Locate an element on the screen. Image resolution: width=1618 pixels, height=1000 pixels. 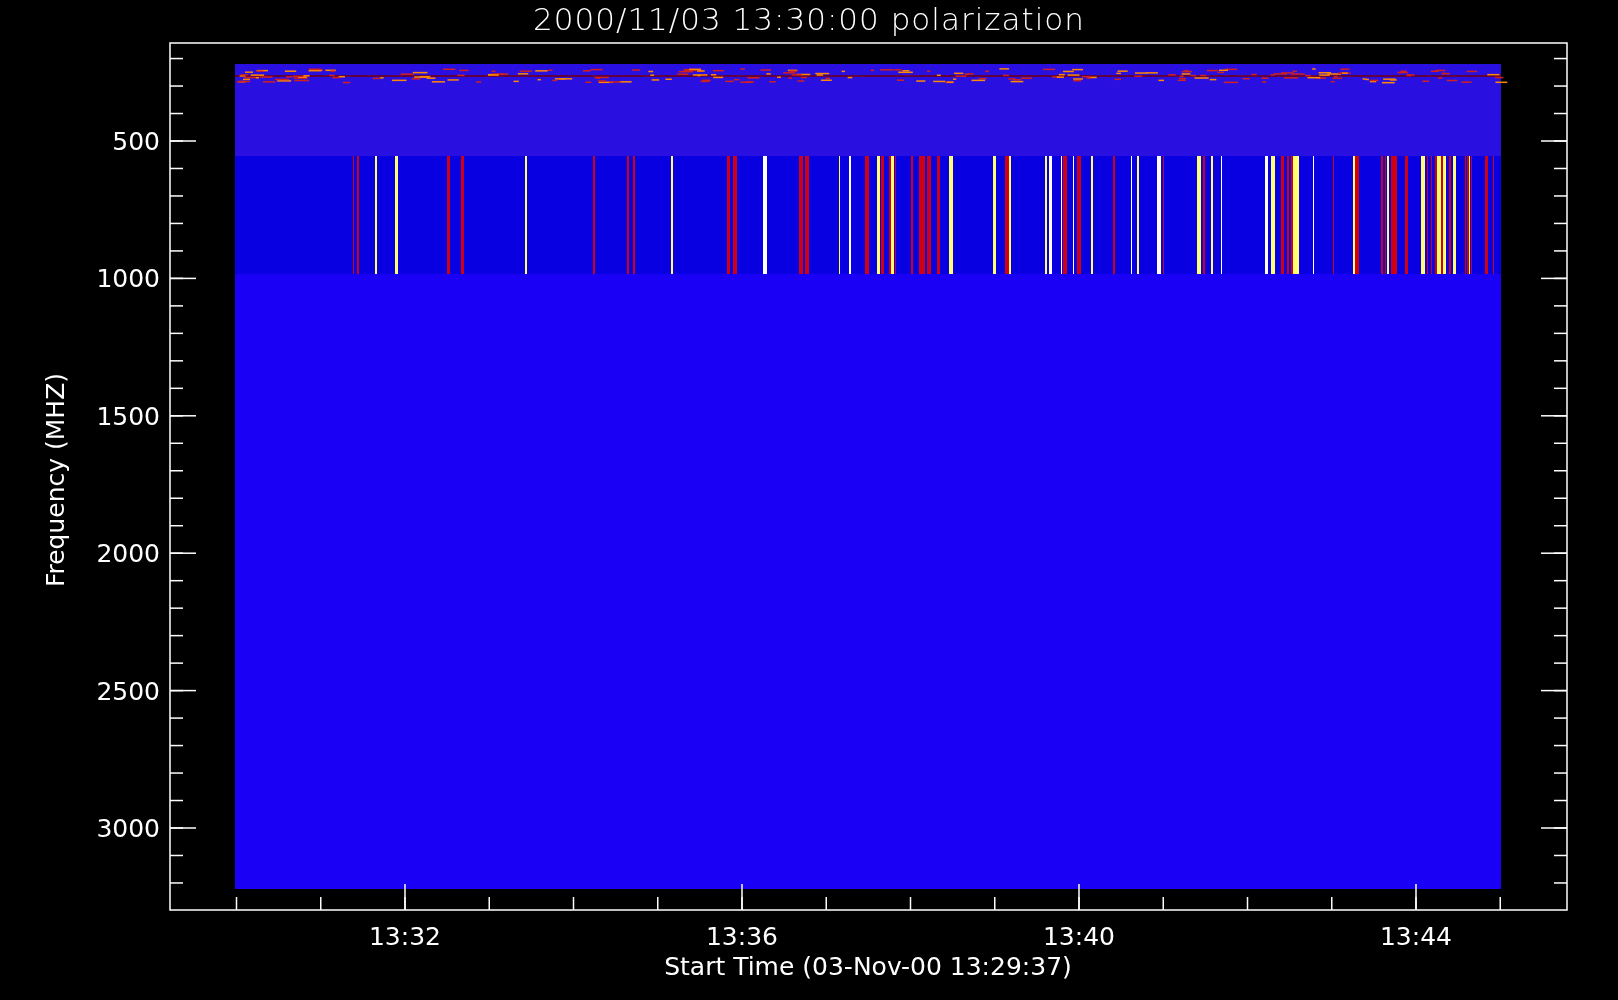
y-tick-label: 1000 is located at coordinates (128, 279).